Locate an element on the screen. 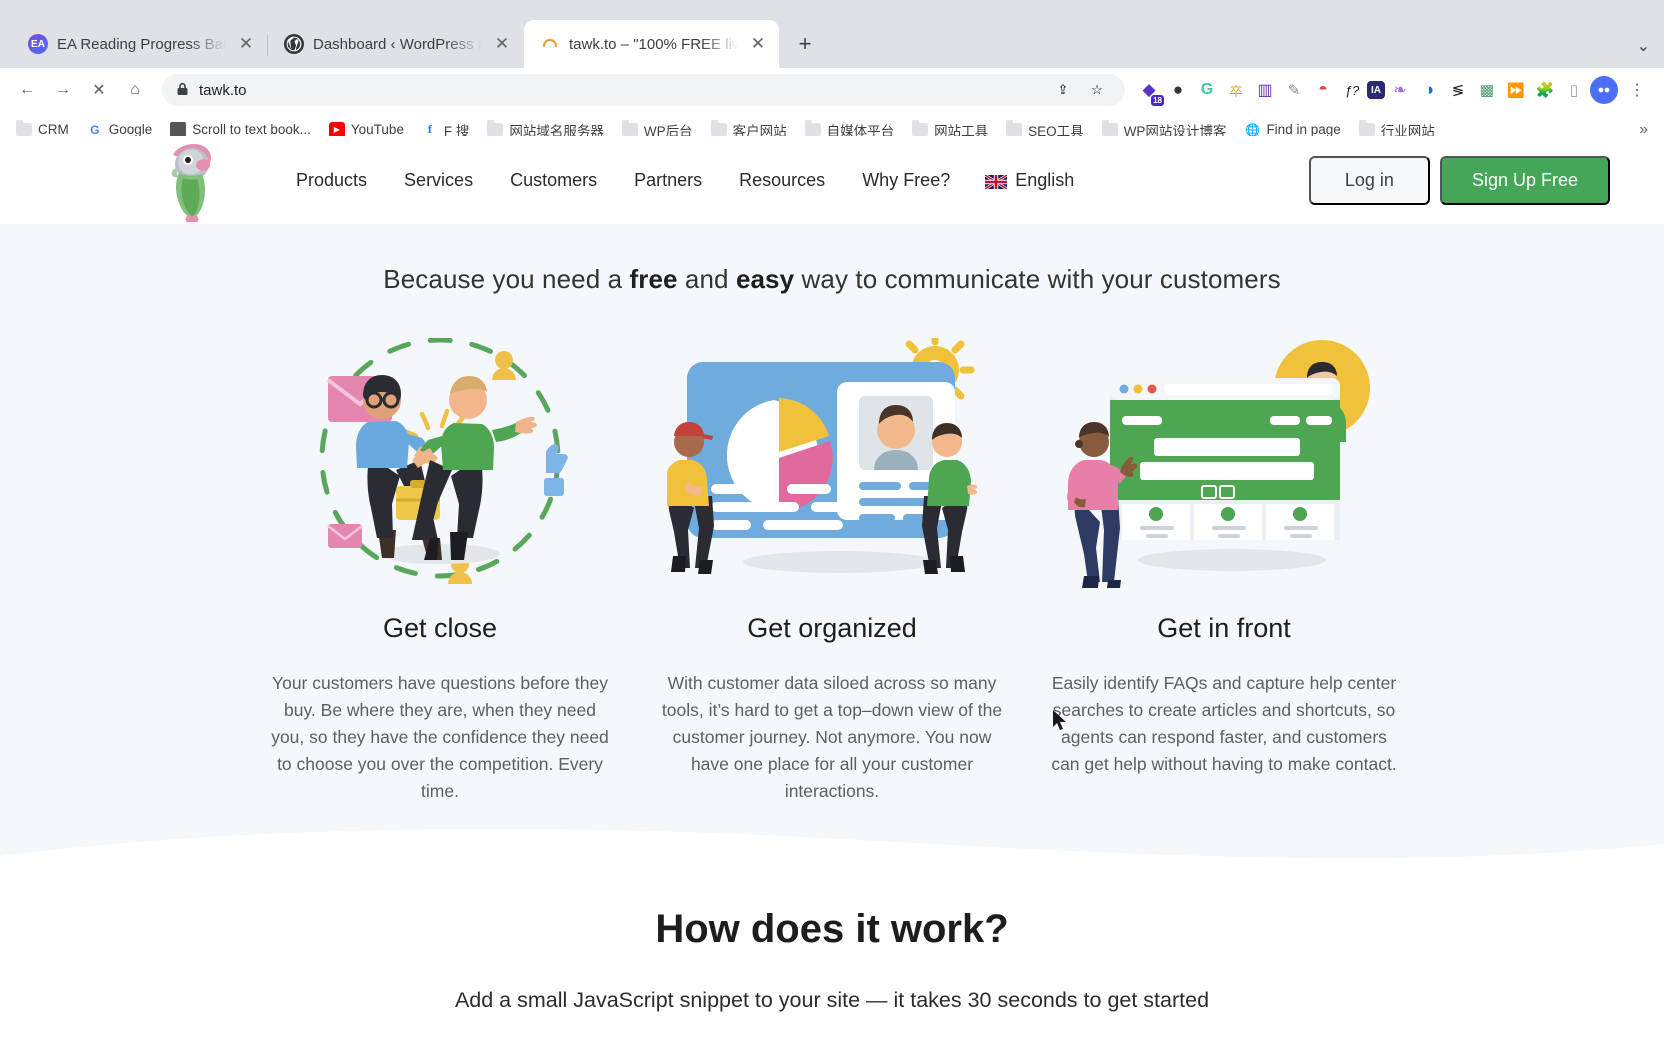 The image size is (1664, 1040). bookmark-star-icon: ☆ is located at coordinates (1097, 90).